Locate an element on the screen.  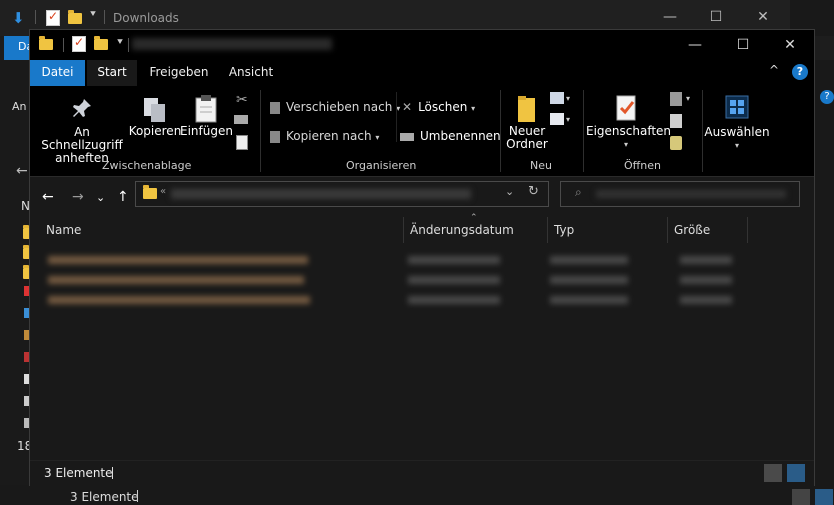
edit-icon is located at coordinates (676, 121).